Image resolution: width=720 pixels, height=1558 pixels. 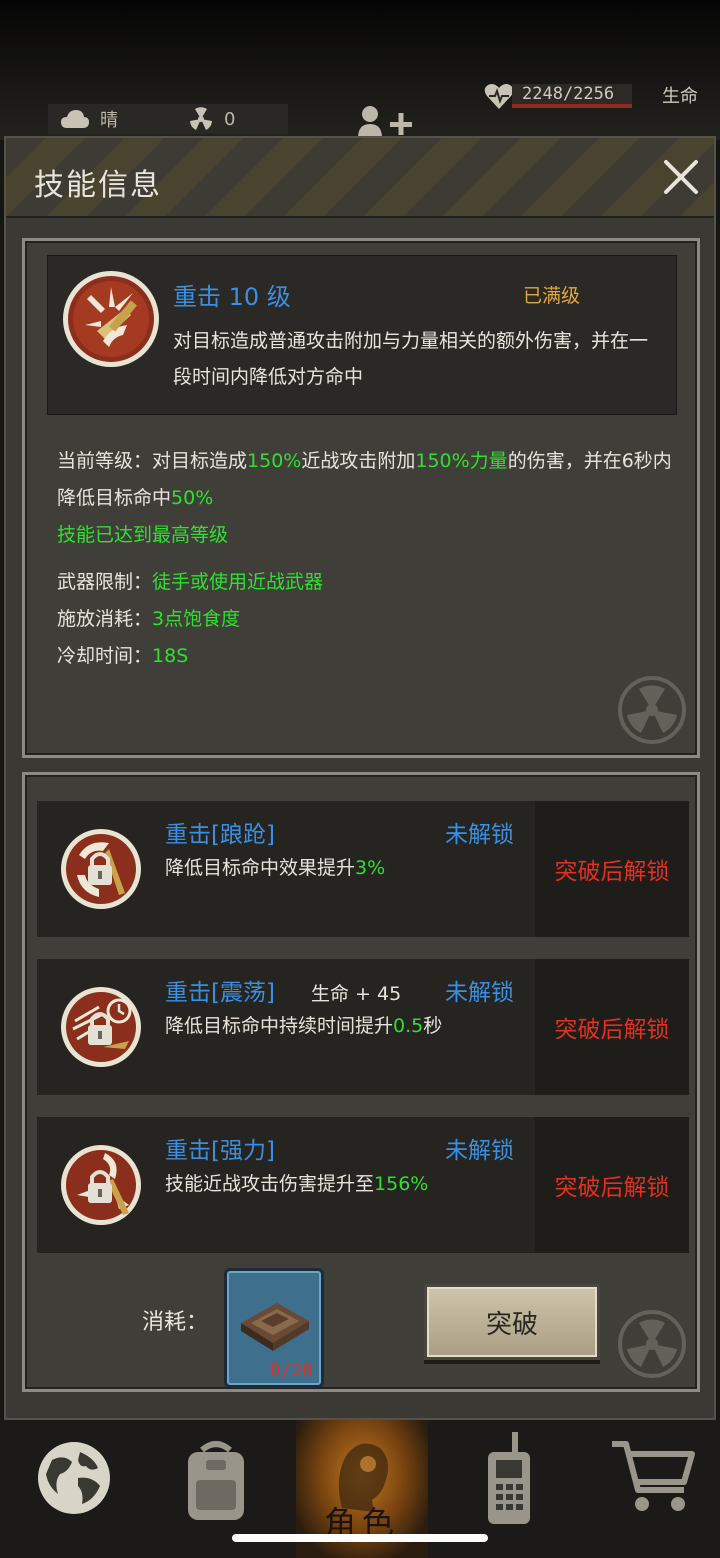 What do you see at coordinates (370, 868) in the screenshot?
I see `upgrade-desc-value: 3%` at bounding box center [370, 868].